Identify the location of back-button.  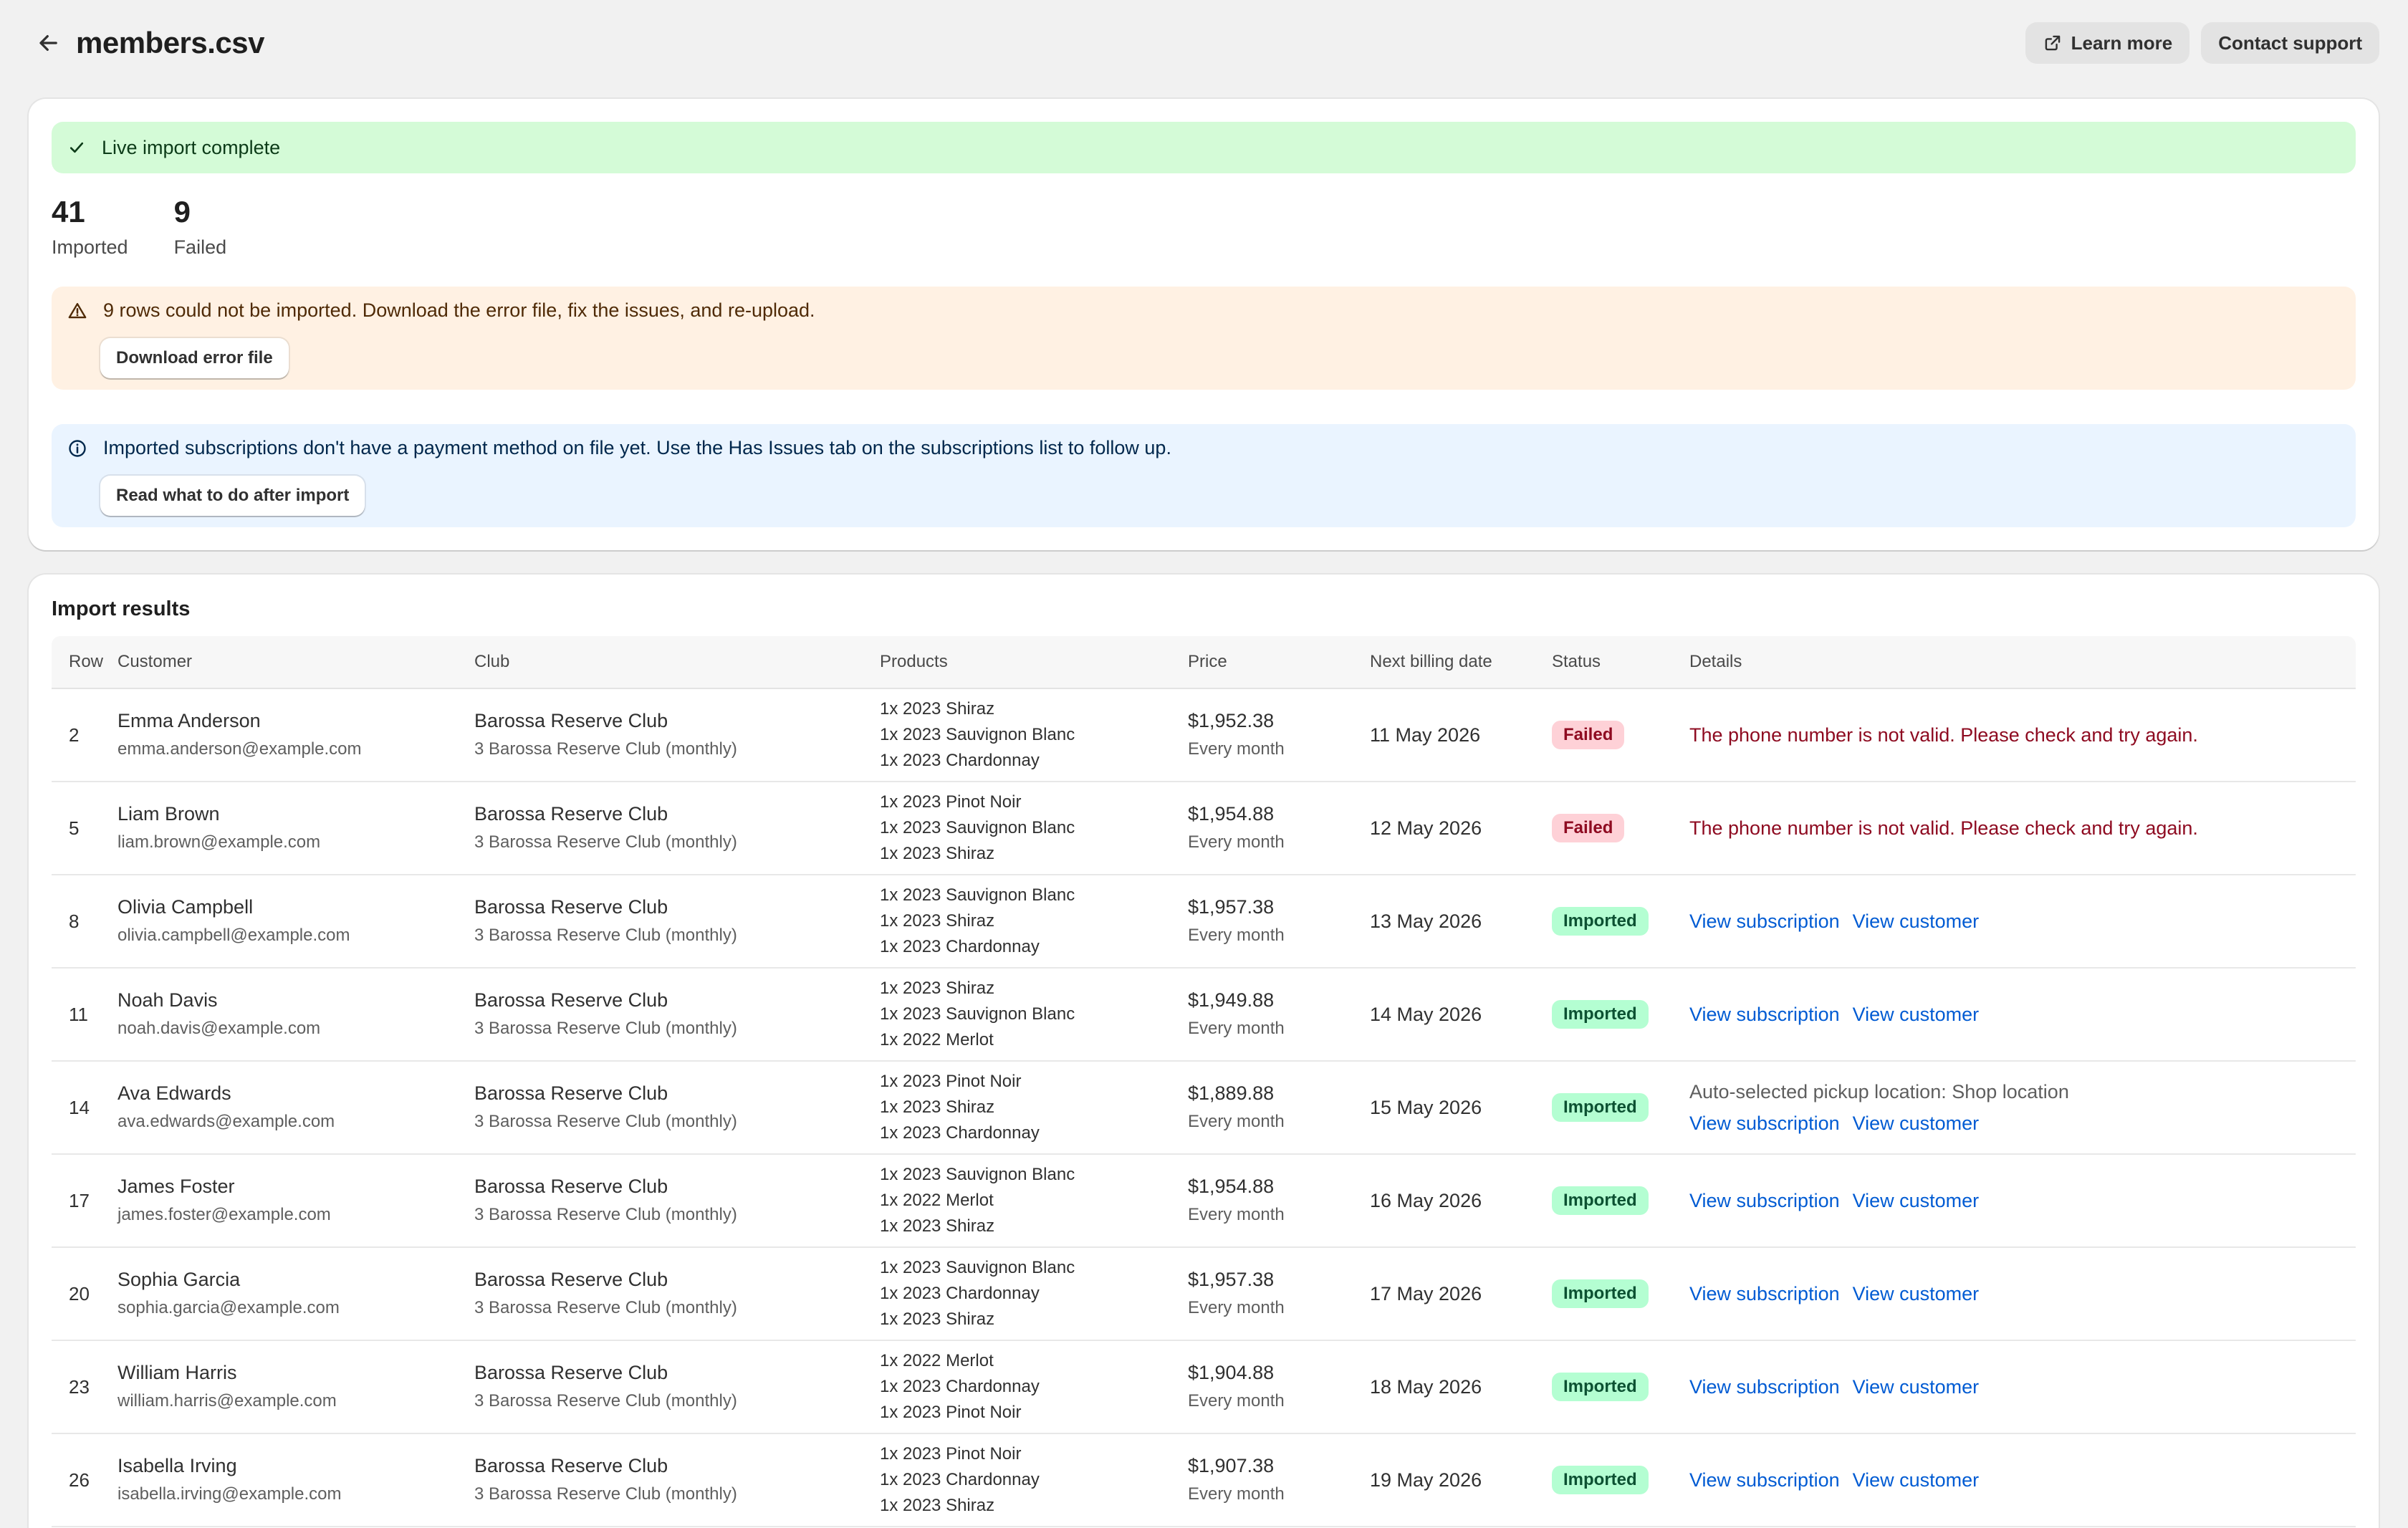
(49, 43).